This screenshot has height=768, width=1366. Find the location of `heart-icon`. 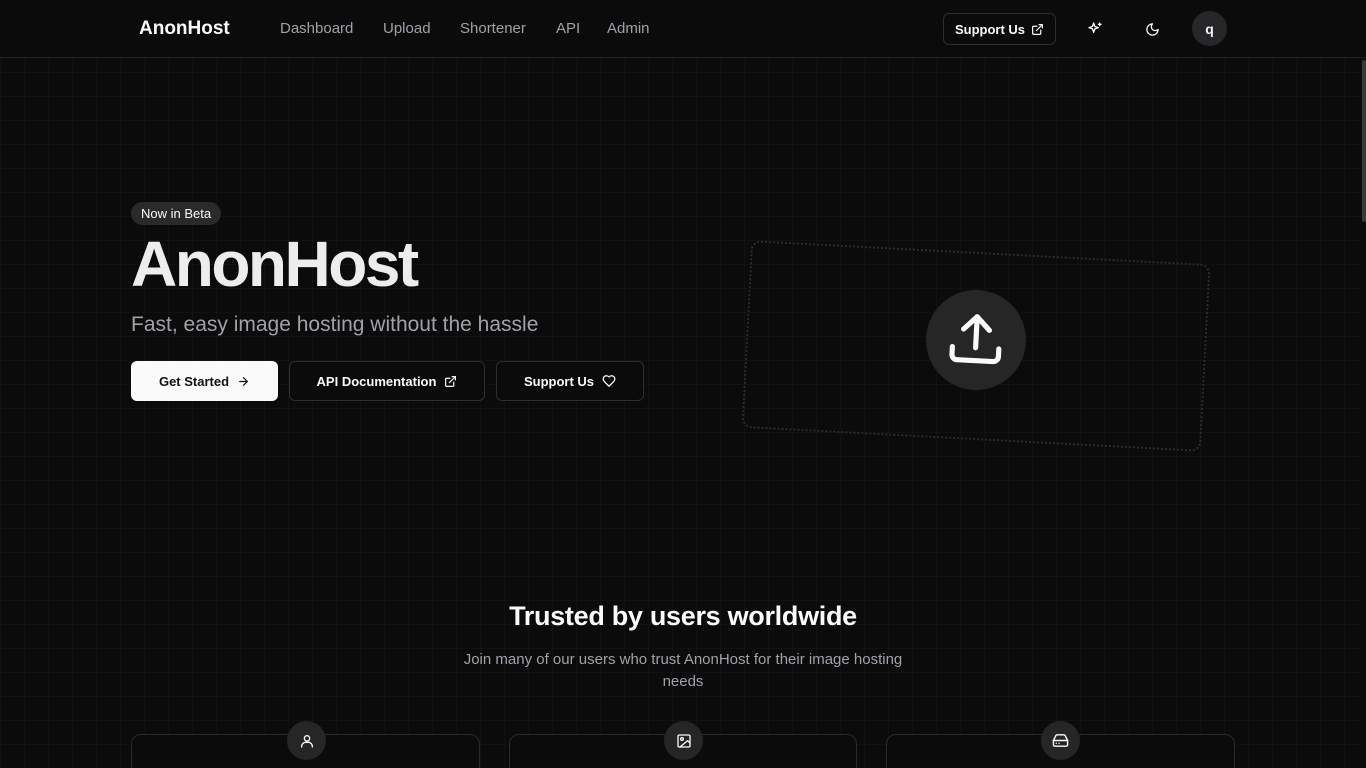

heart-icon is located at coordinates (609, 381).